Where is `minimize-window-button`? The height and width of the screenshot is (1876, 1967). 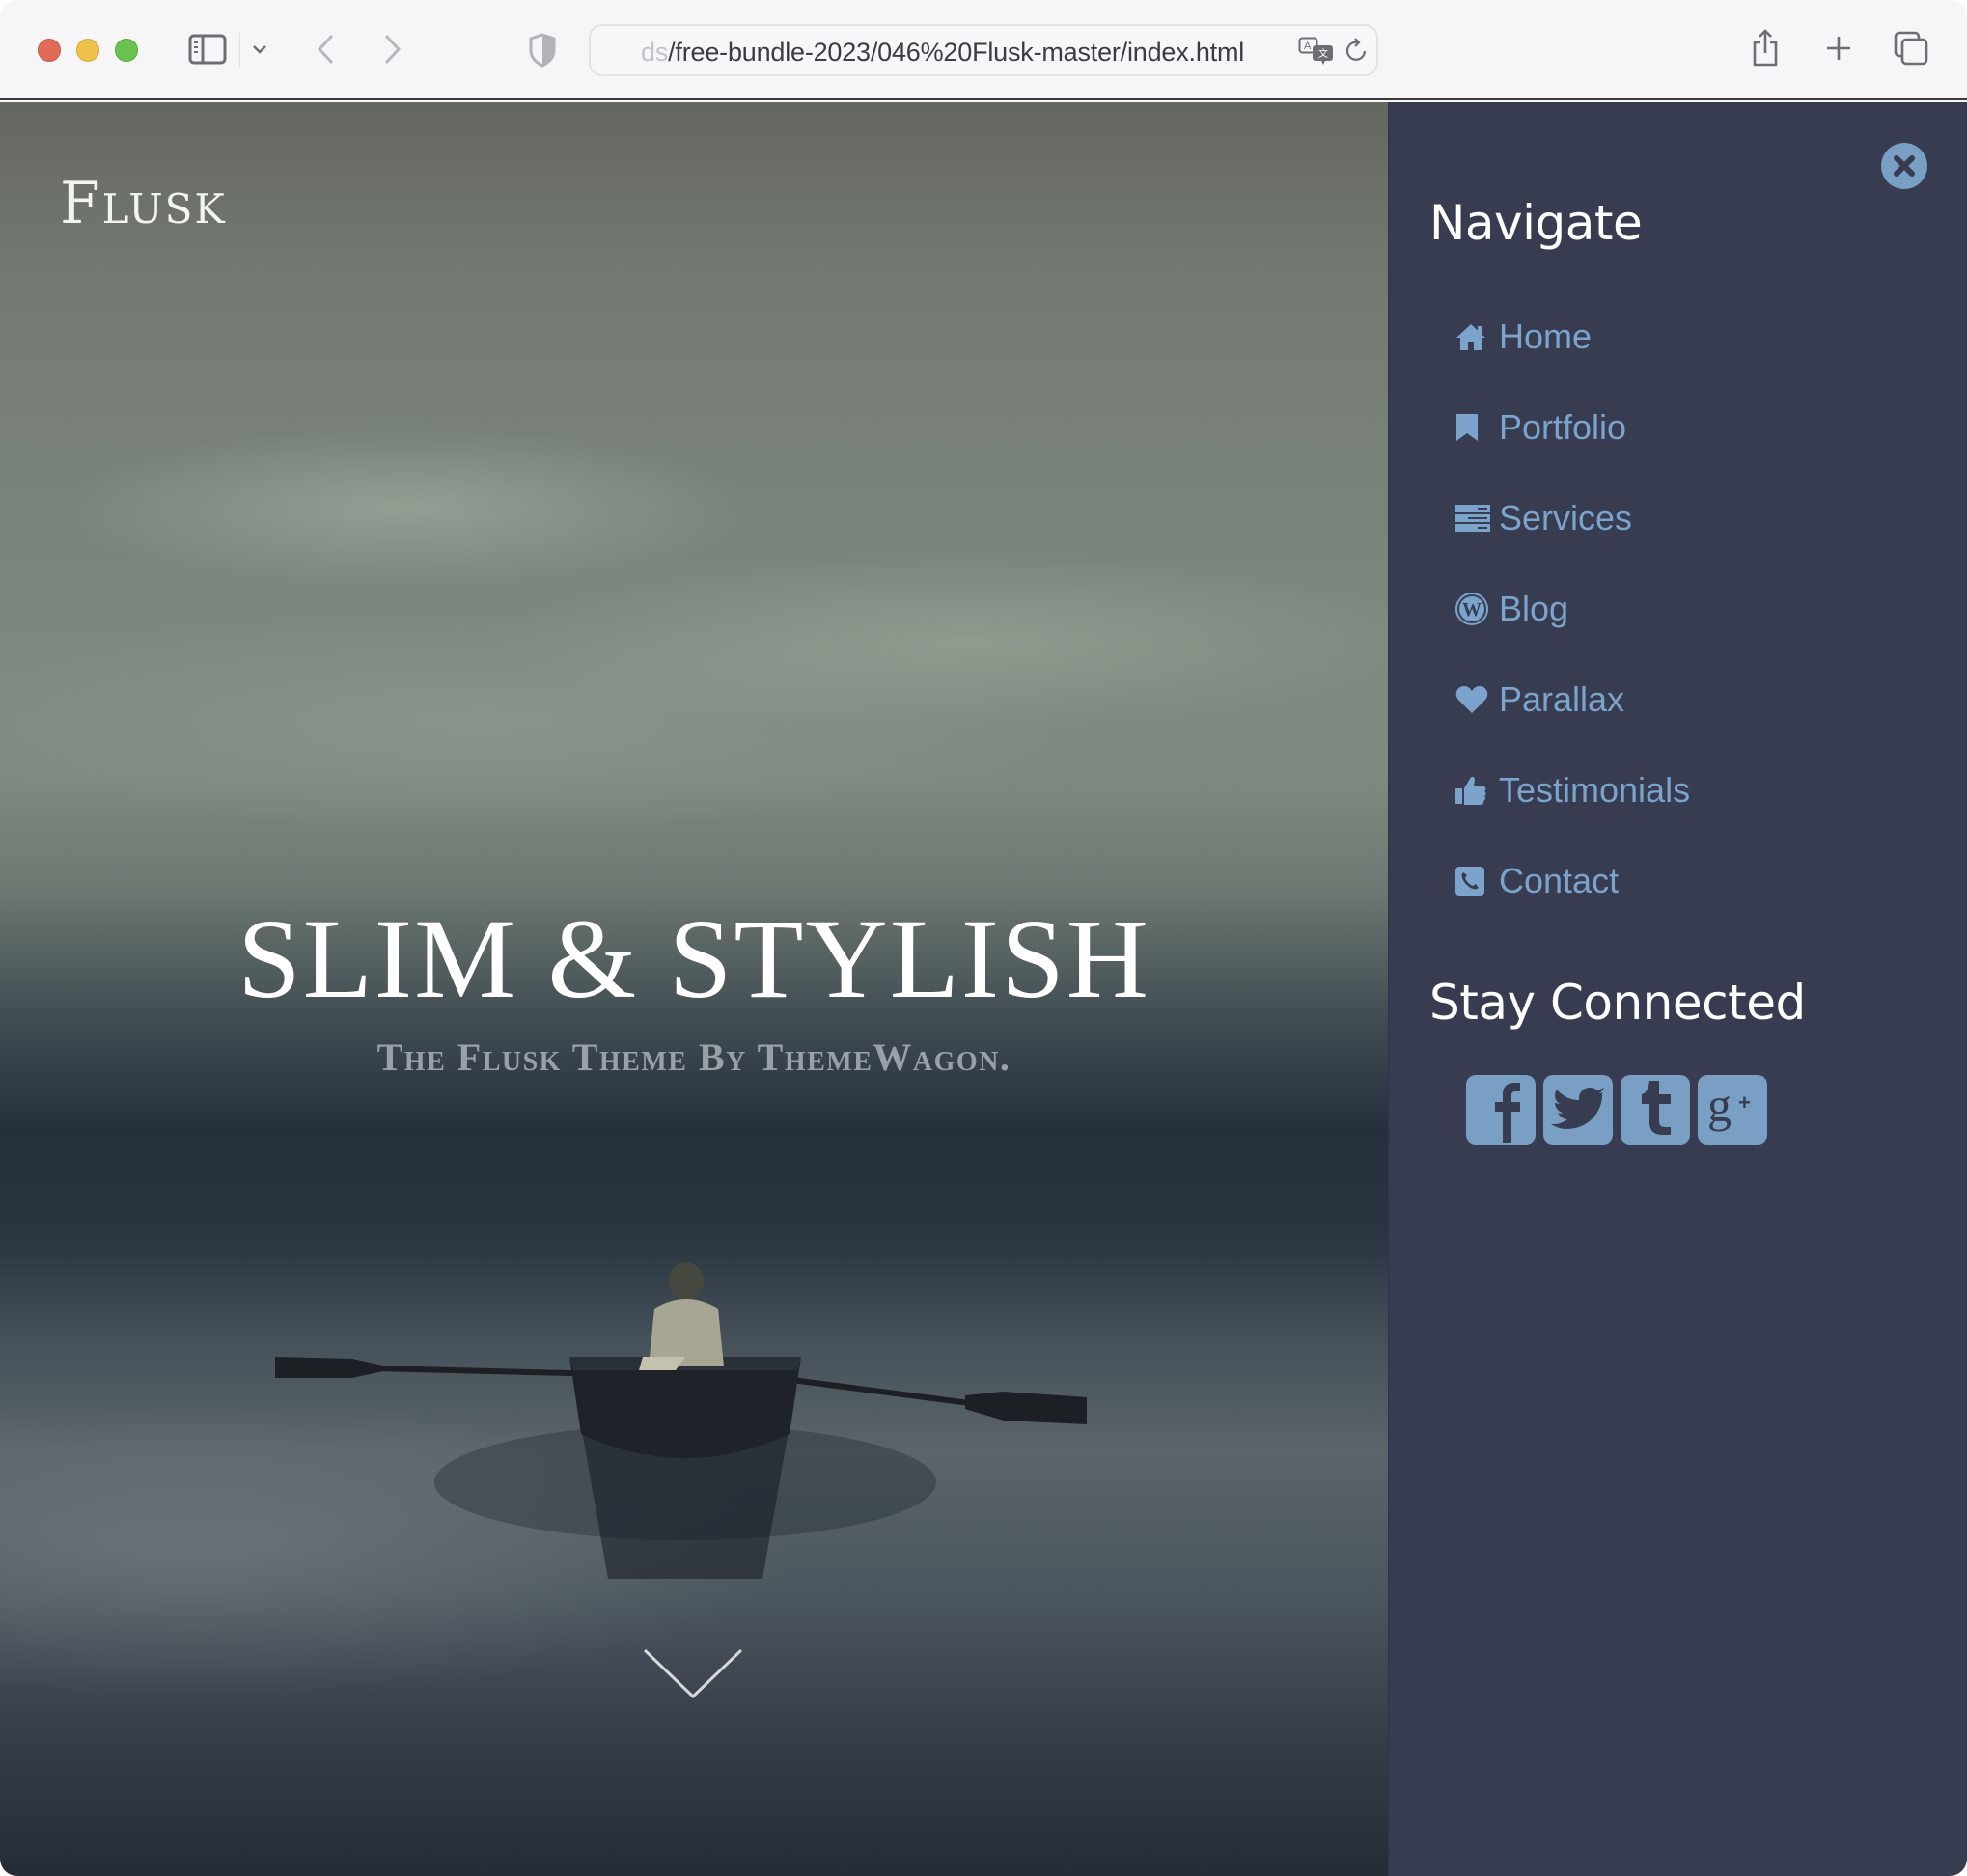
minimize-window-button is located at coordinates (87, 50).